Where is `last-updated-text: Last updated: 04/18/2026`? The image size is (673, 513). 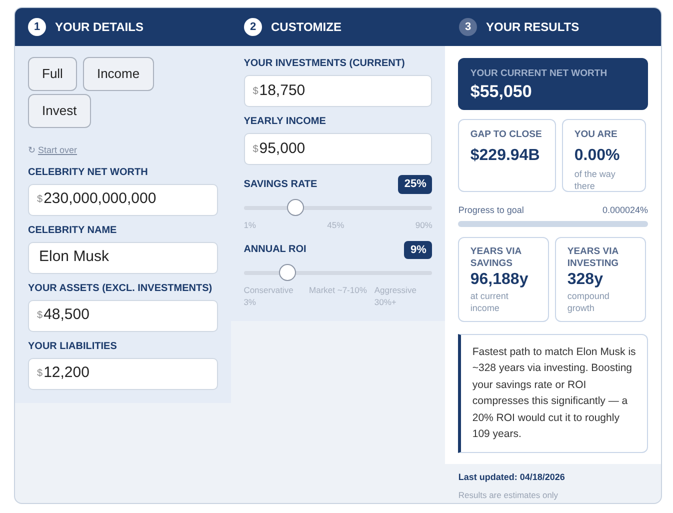
last-updated-text: Last updated: 04/18/2026 is located at coordinates (512, 477).